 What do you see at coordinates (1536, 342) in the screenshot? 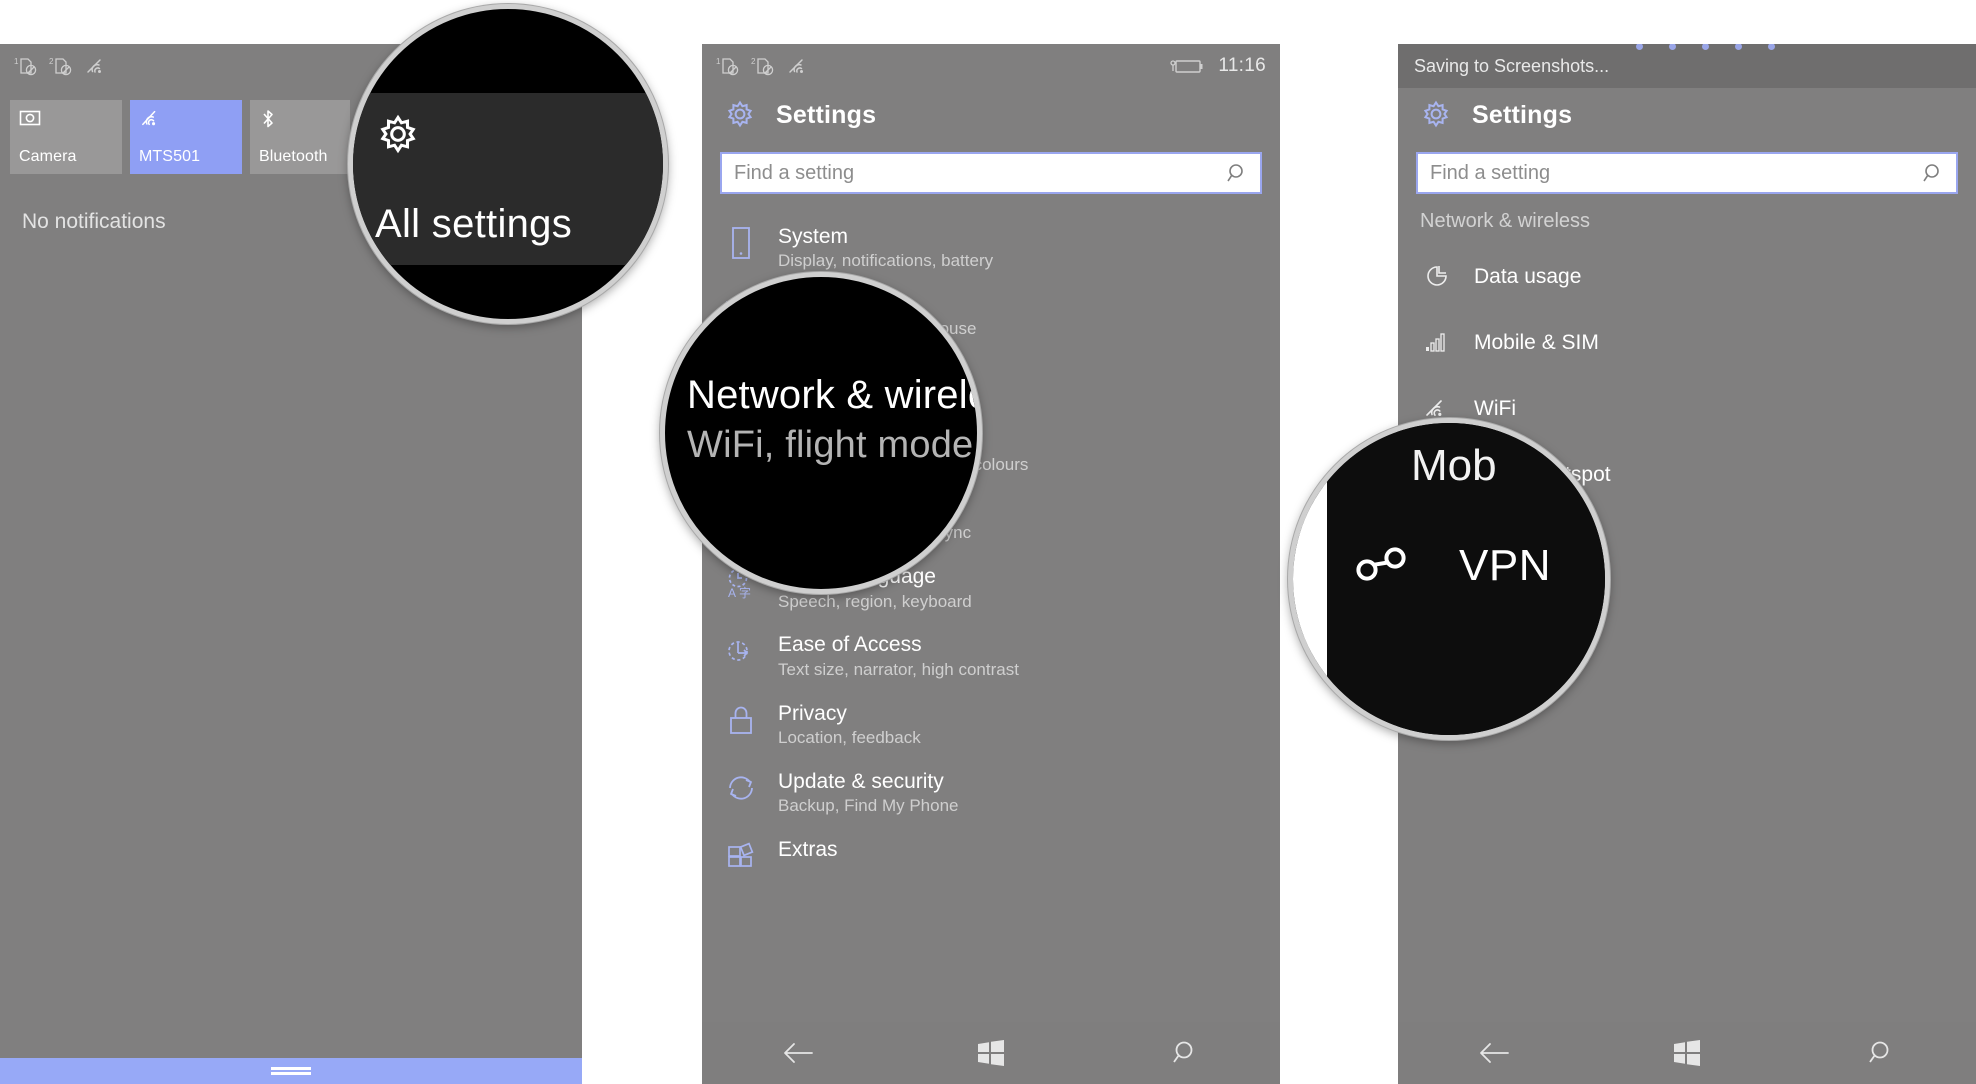
I see `settings-item-label: Mobile & SIM` at bounding box center [1536, 342].